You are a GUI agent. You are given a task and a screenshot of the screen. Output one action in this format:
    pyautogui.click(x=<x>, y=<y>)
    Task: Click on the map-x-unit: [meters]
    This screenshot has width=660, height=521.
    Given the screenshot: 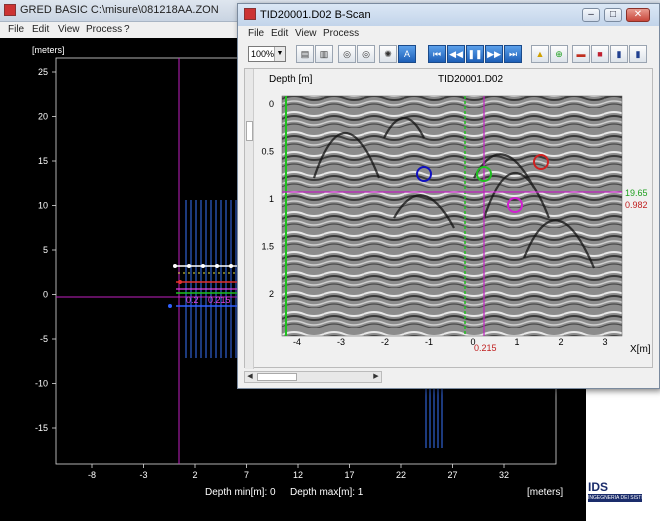 What is the action you would take?
    pyautogui.click(x=545, y=492)
    